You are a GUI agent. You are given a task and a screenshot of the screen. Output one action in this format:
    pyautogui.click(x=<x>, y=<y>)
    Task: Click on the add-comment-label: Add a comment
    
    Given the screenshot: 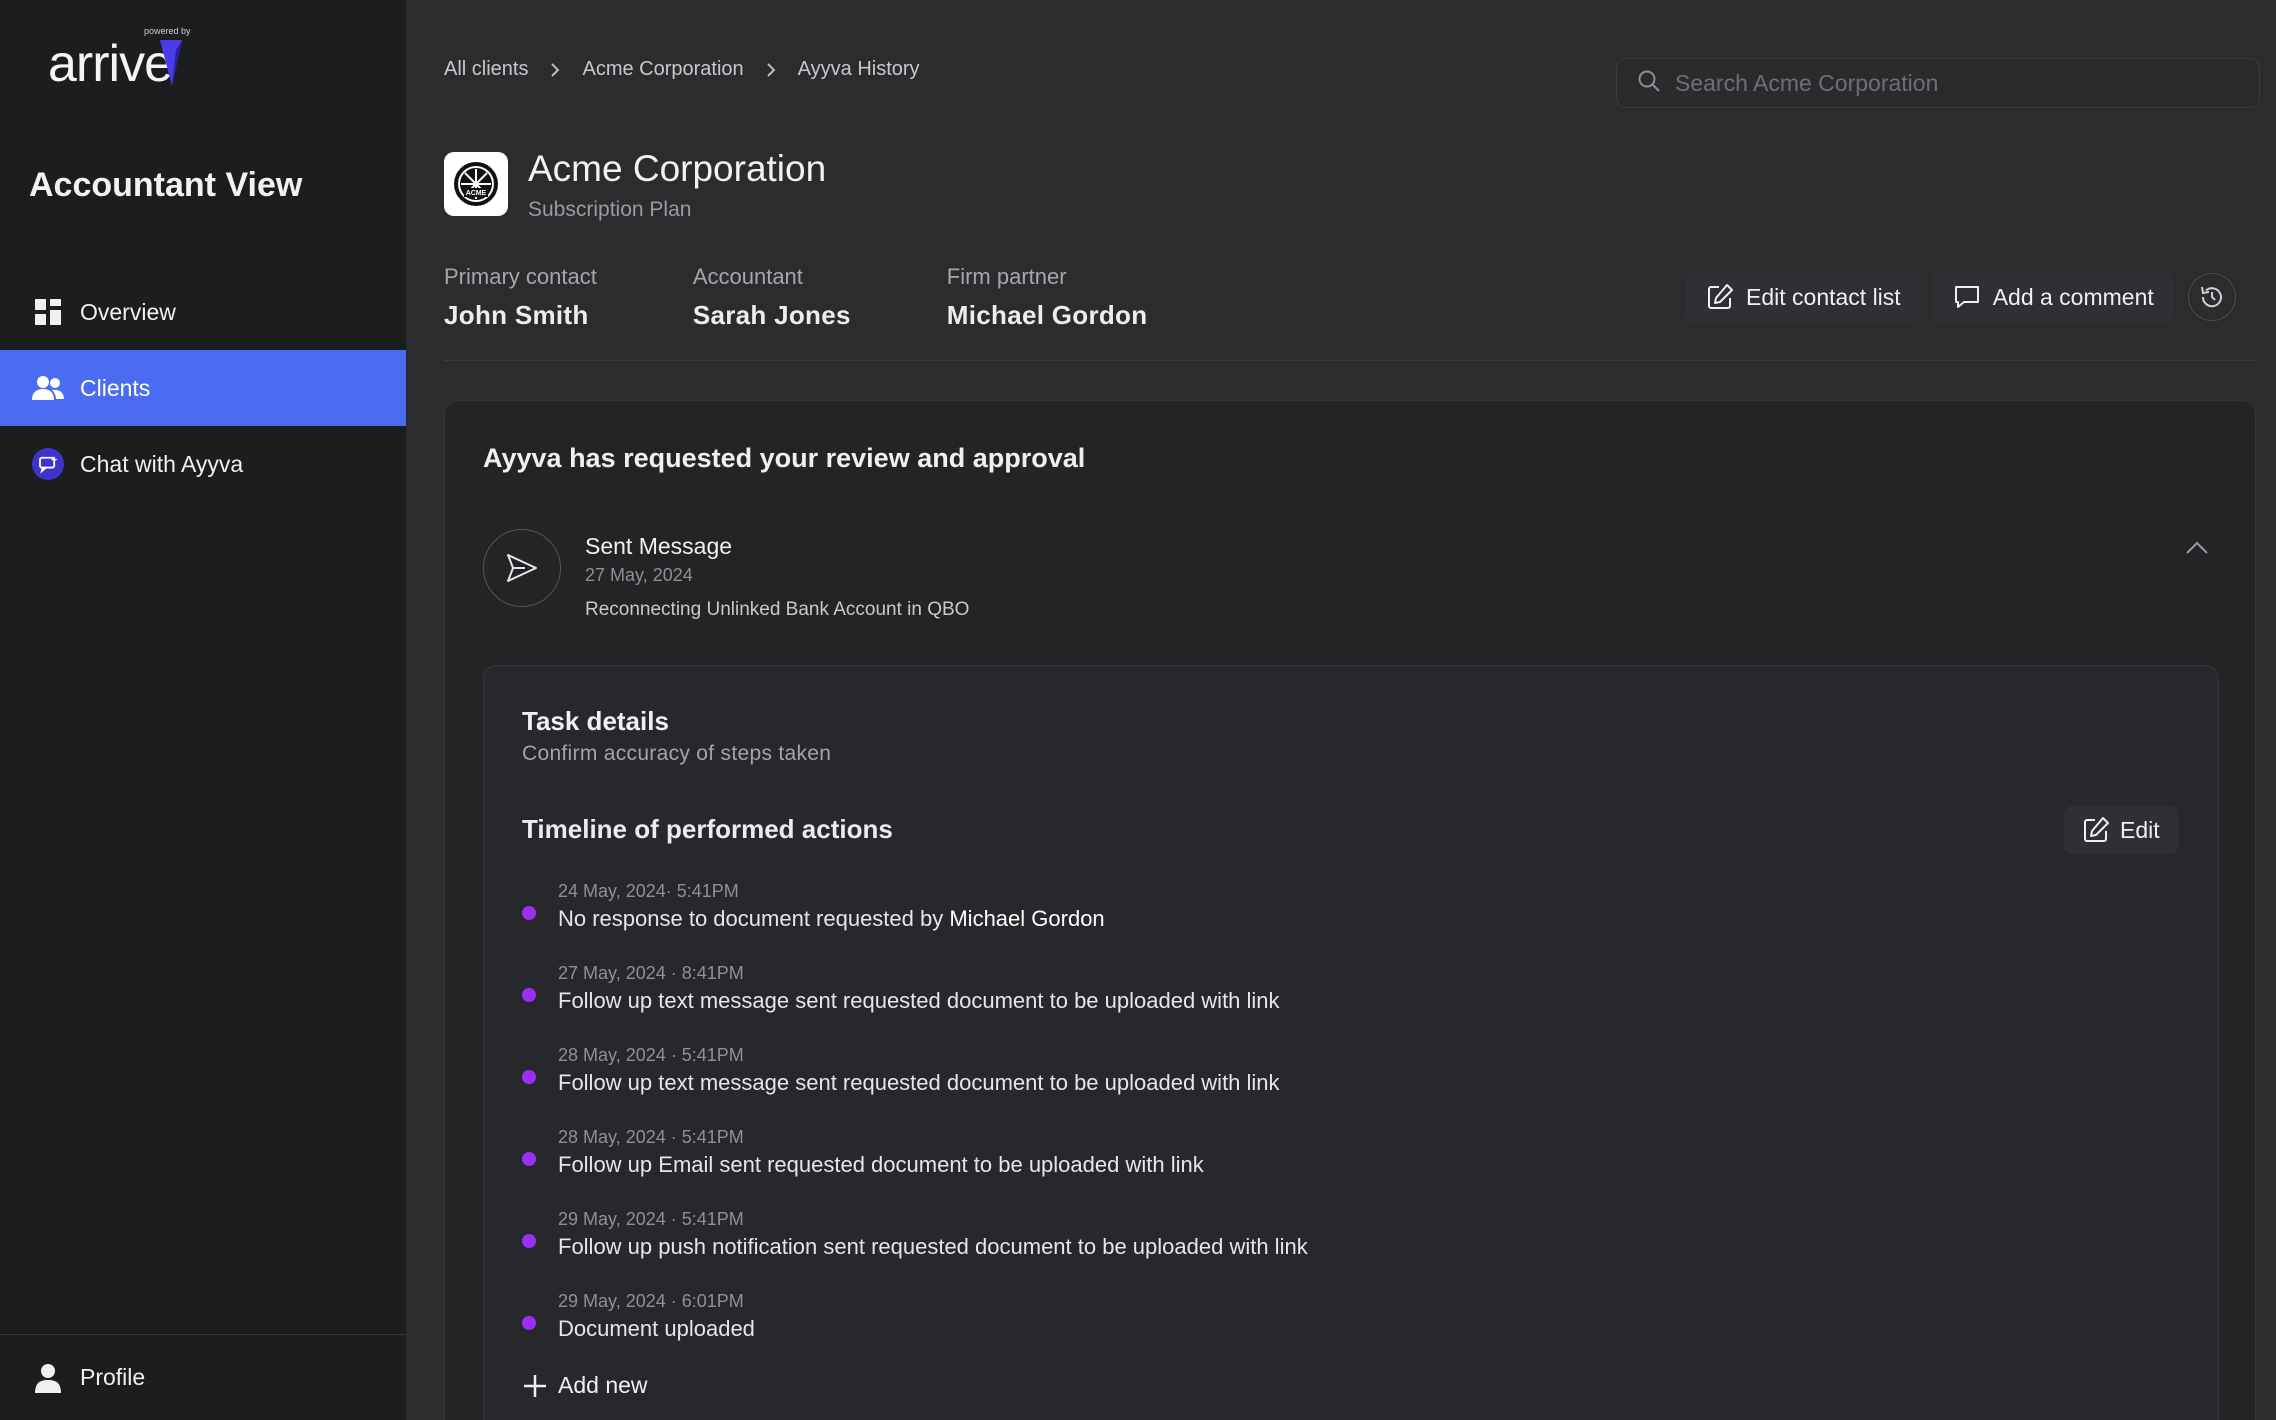 What is the action you would take?
    pyautogui.click(x=2073, y=296)
    